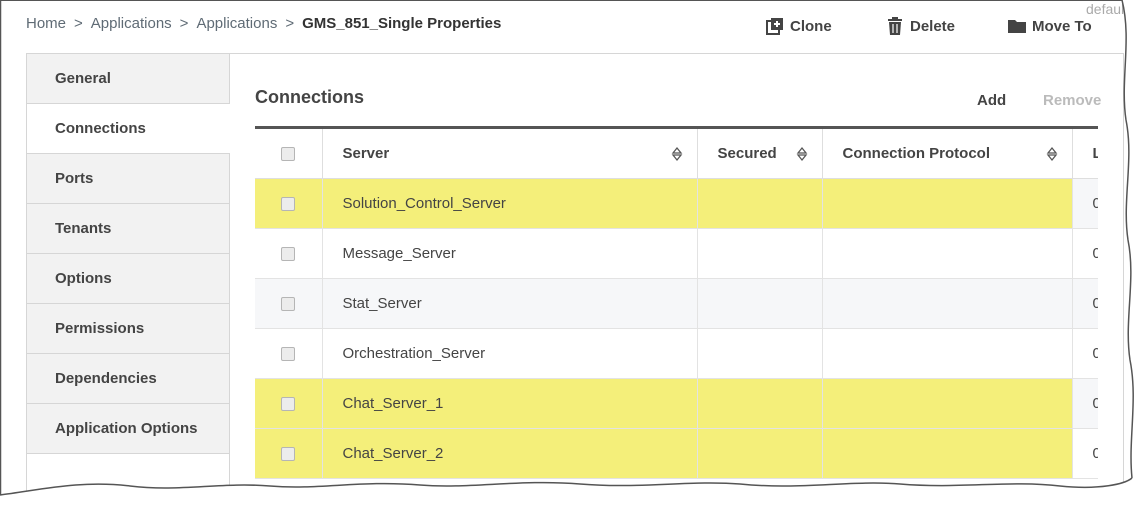  I want to click on breadcrumb-home: Home, so click(46, 23).